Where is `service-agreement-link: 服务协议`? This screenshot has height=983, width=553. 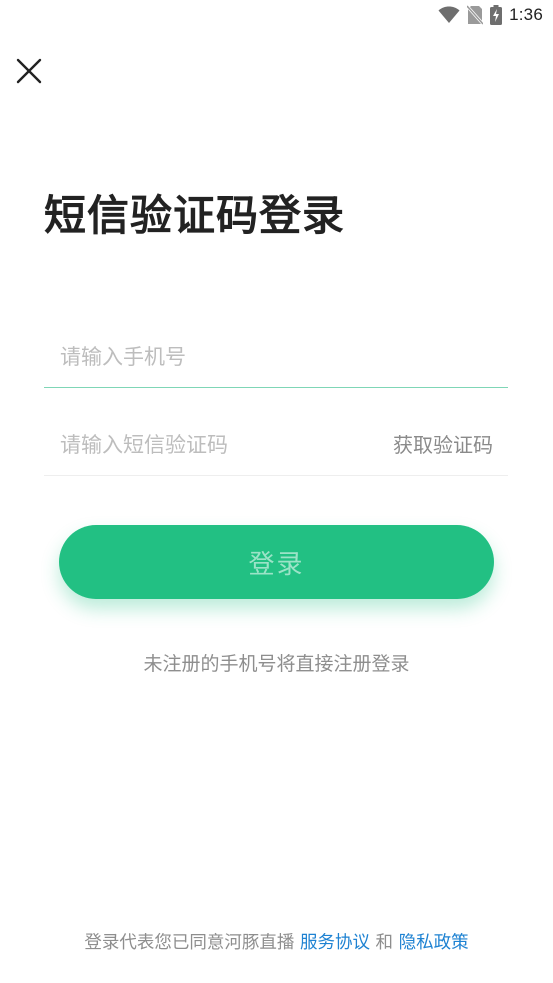 service-agreement-link: 服务协议 is located at coordinates (335, 943).